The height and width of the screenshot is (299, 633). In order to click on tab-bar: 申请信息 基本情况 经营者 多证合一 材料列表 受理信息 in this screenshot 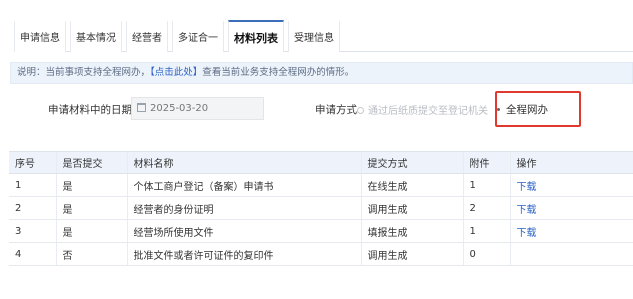, I will do `click(323, 36)`.